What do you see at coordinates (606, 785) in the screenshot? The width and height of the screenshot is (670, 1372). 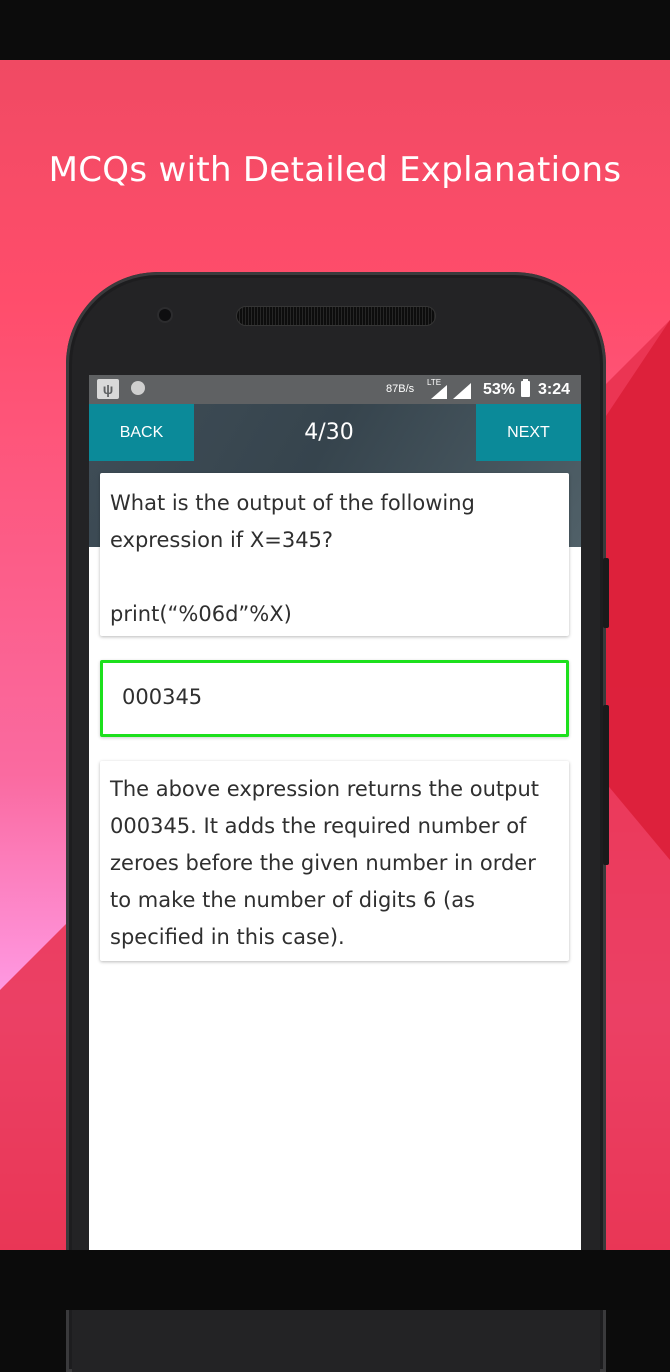 I see `power-button` at bounding box center [606, 785].